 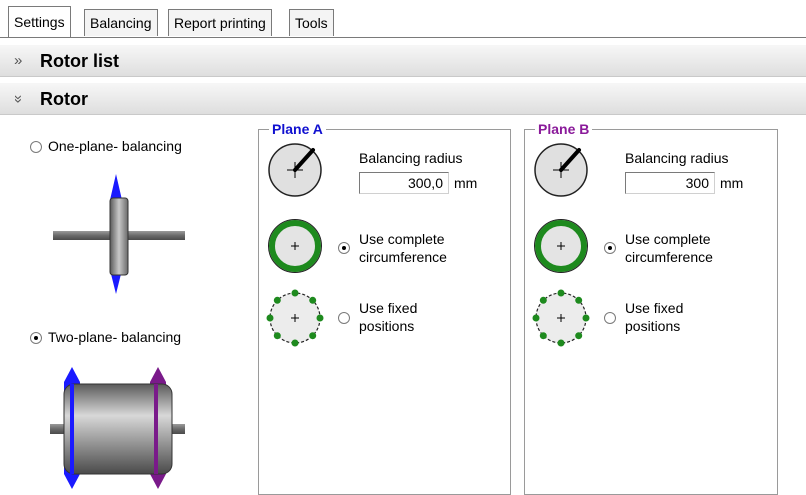 What do you see at coordinates (668, 239) in the screenshot?
I see `plane-b-complete-line1: Use complete` at bounding box center [668, 239].